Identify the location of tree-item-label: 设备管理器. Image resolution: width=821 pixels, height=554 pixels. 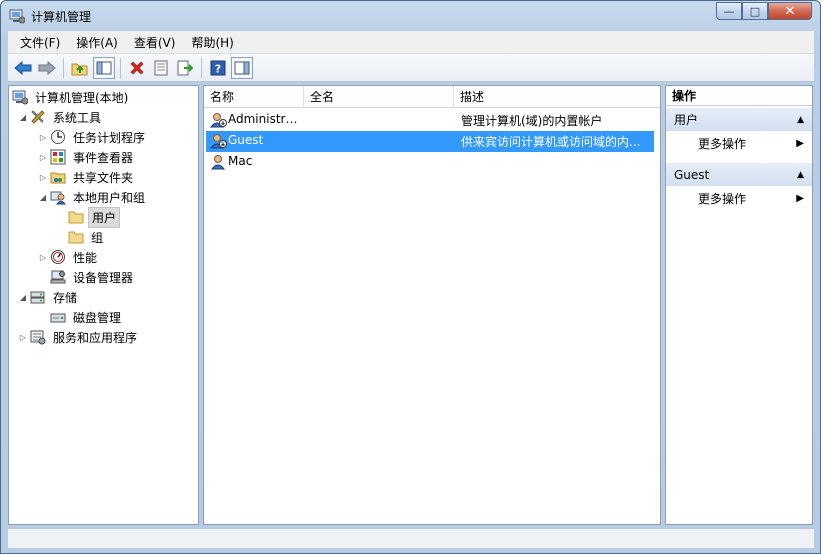
(103, 277).